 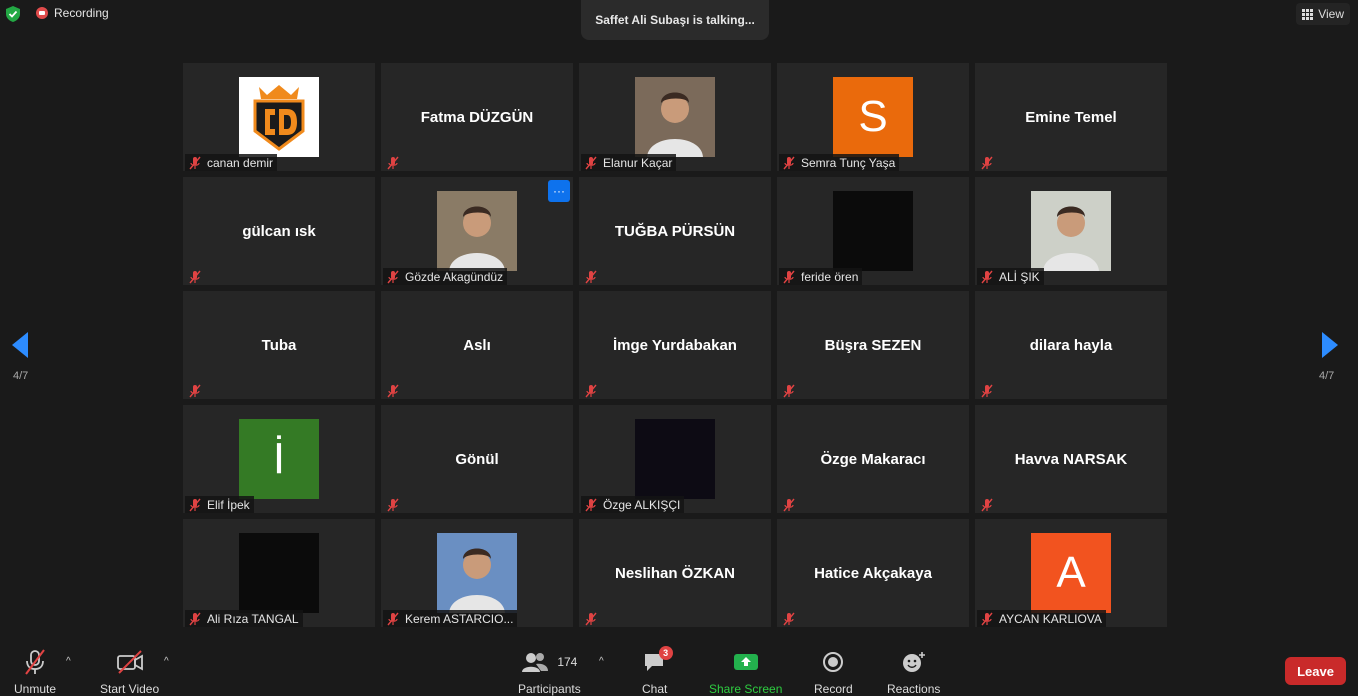 I want to click on participant-name-tag: Semra Tunç Yaşa, so click(x=839, y=162).